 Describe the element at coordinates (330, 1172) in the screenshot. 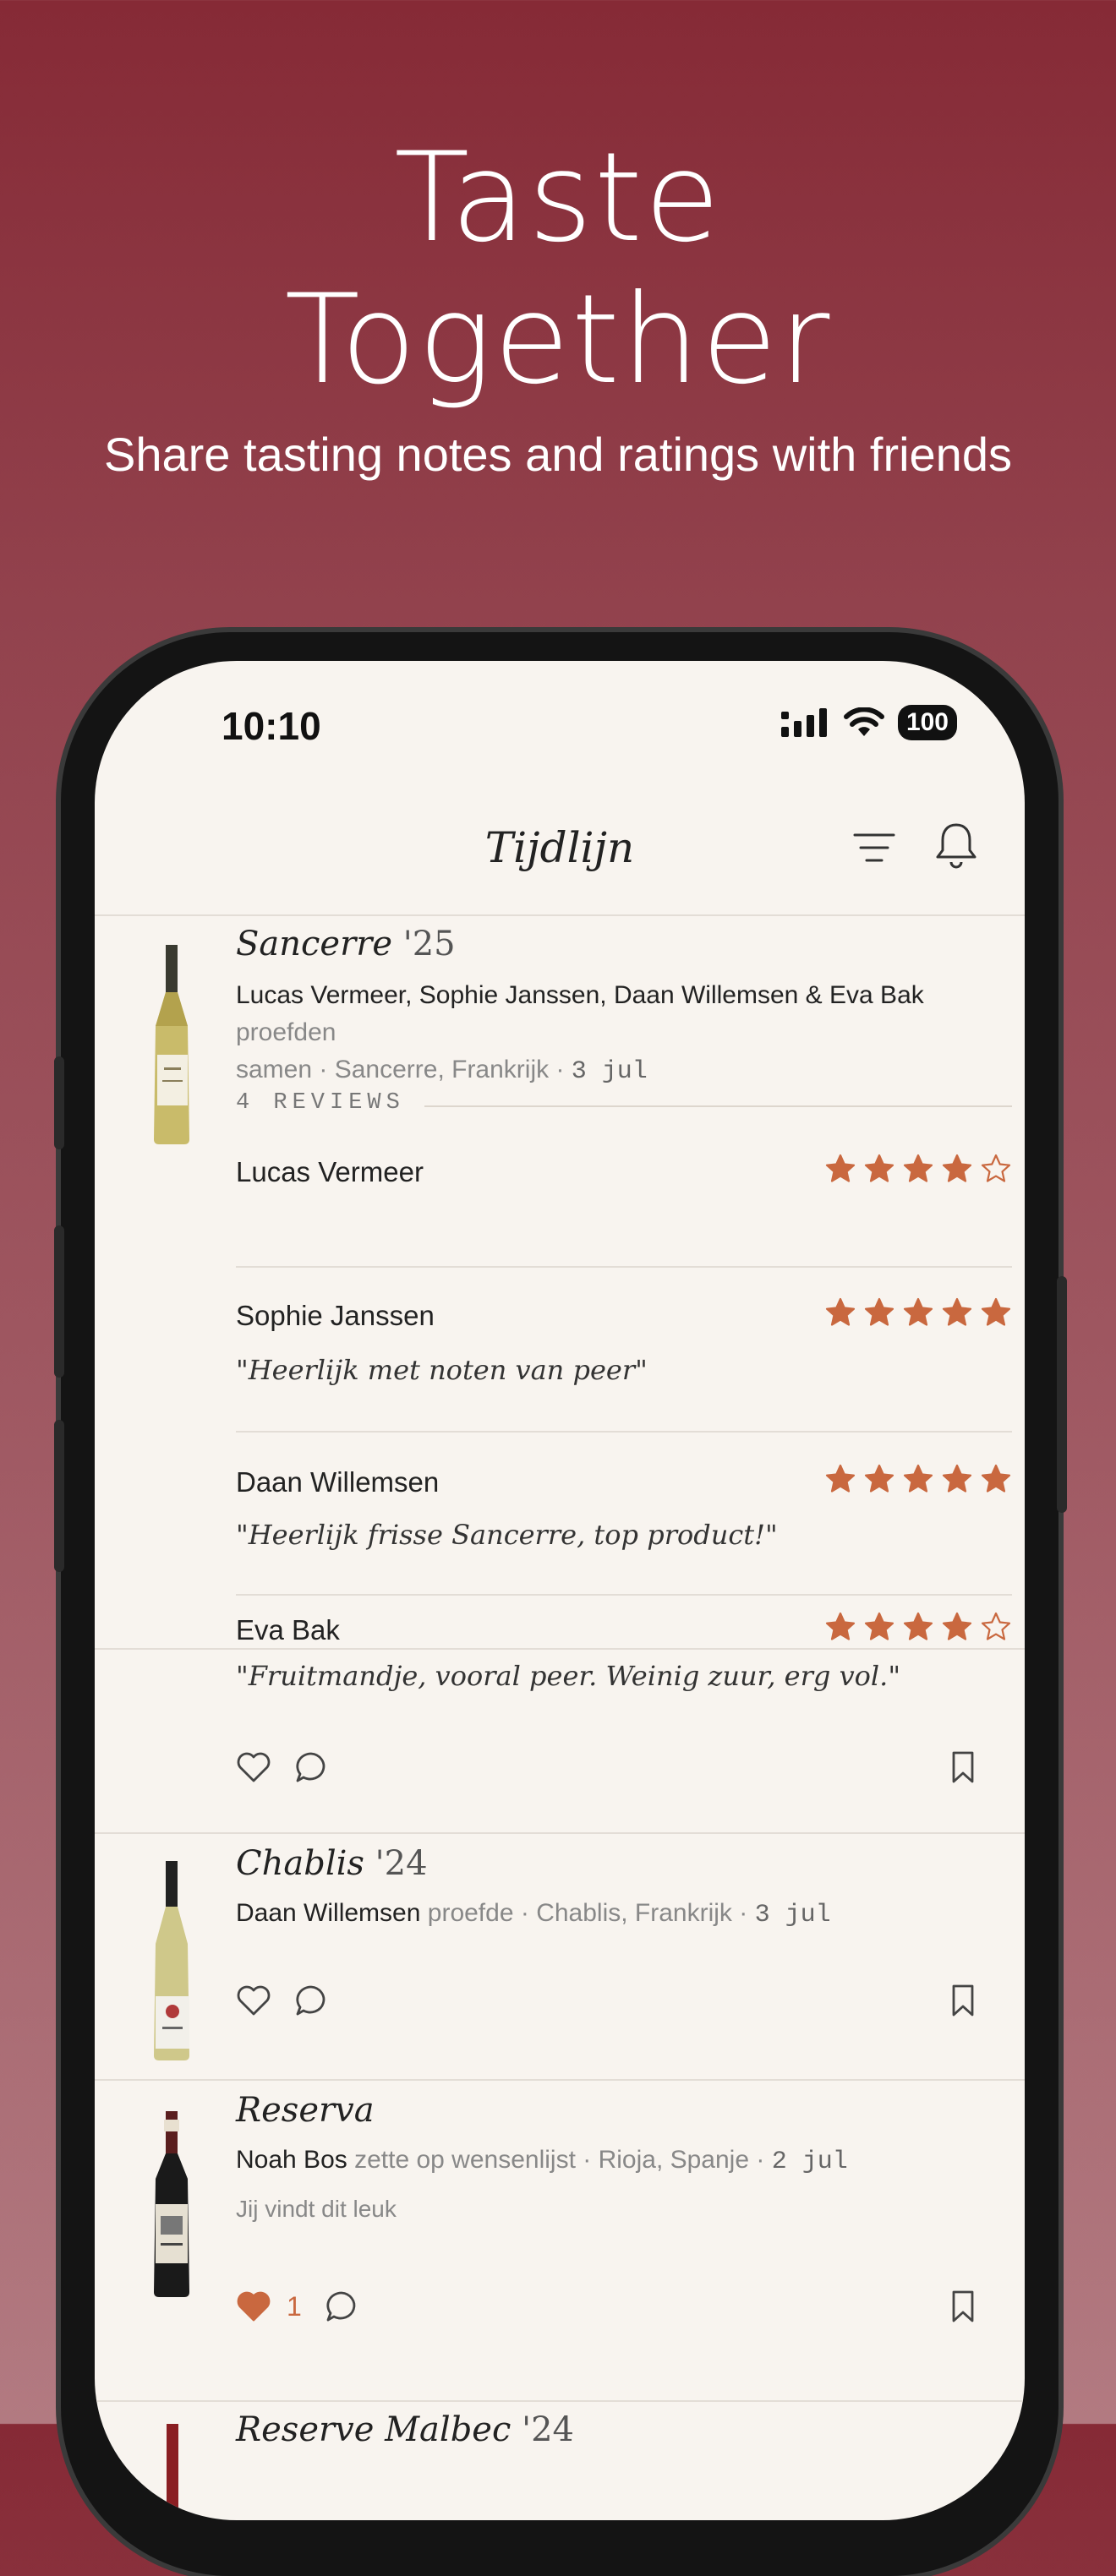

I see `reviewer-name: Lucas Vermeer` at that location.